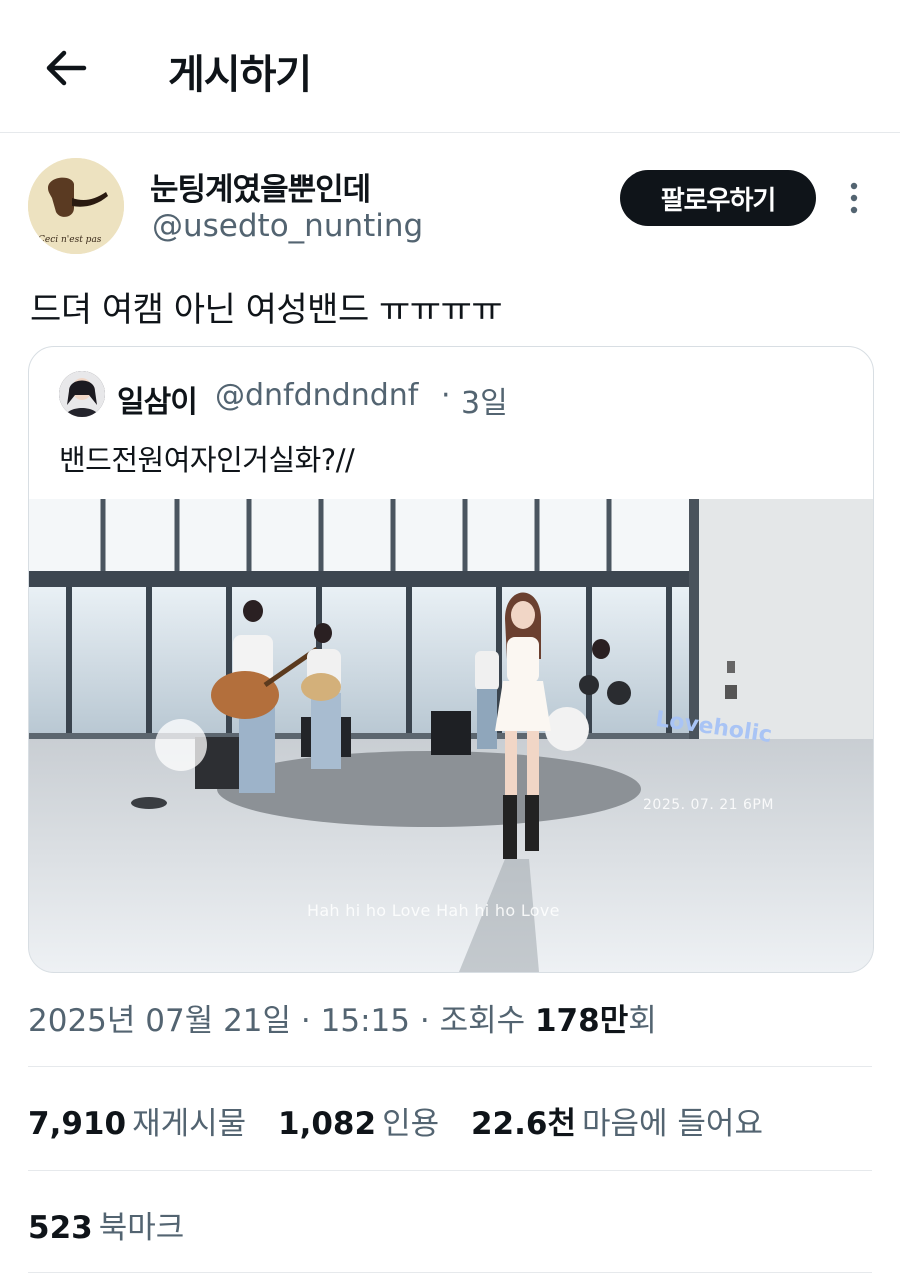 This screenshot has height=1282, width=900. Describe the element at coordinates (266, 310) in the screenshot. I see `tweet-text: 드뎌 여캠 아닌 여성밴드 ㅠㅠㅠㅠ` at that location.